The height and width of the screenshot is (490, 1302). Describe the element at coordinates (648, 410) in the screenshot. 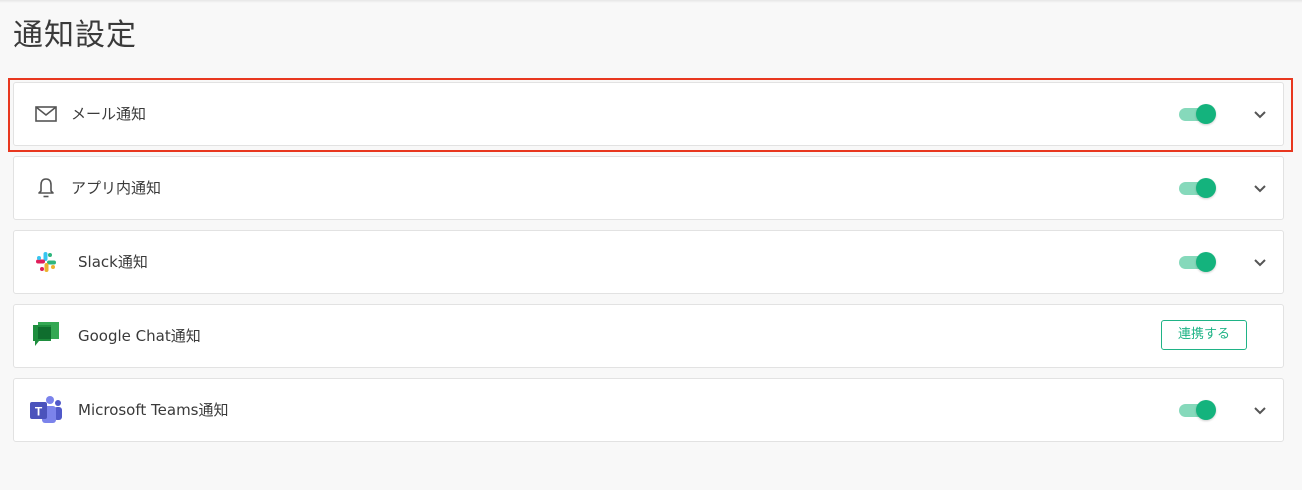

I see `notification-row-microsoft-teams: T Microsoft Teams通知` at that location.